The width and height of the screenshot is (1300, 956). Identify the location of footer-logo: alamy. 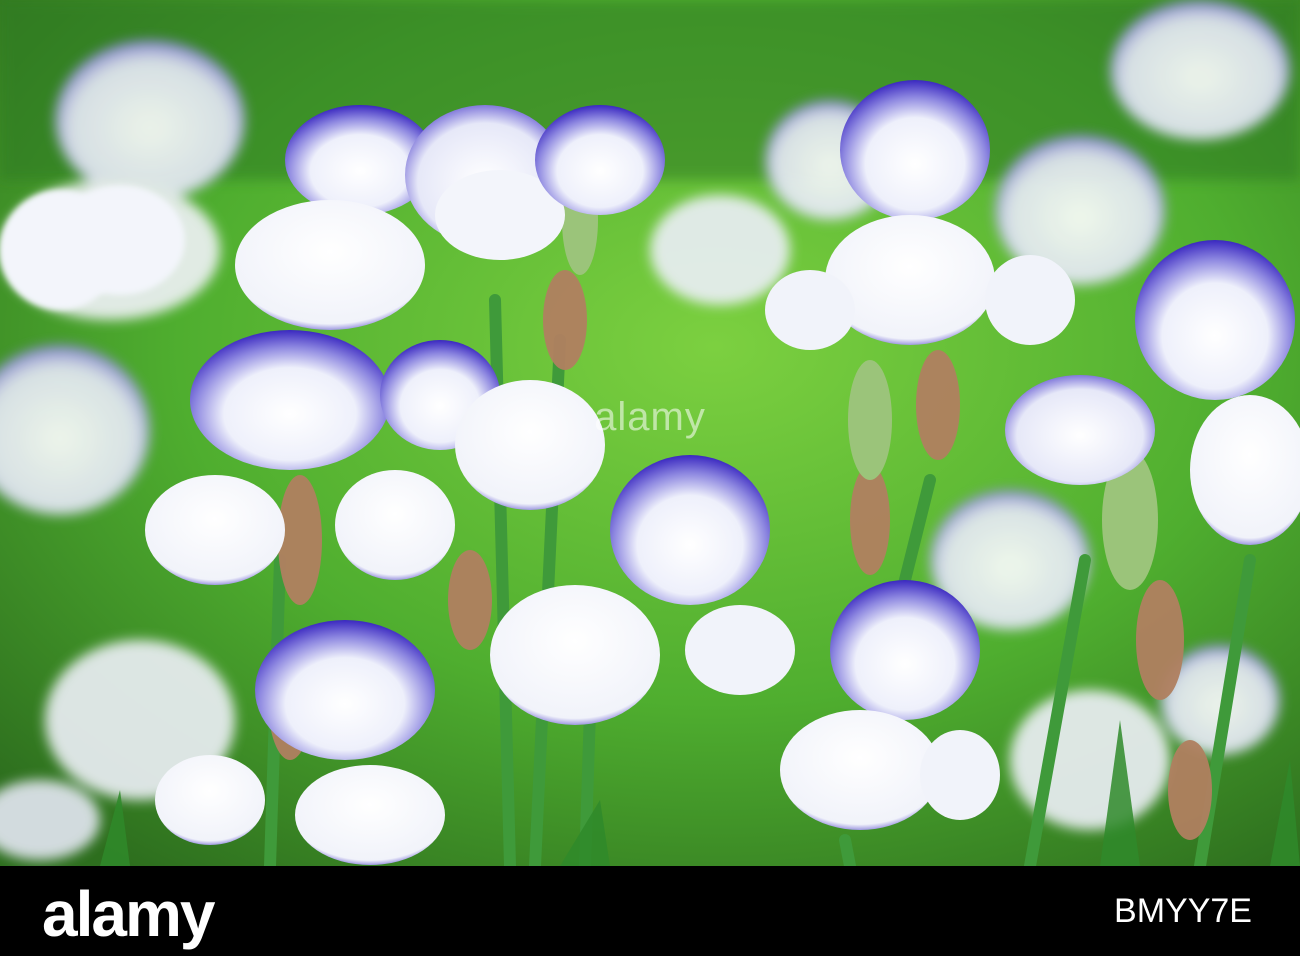
(128, 914).